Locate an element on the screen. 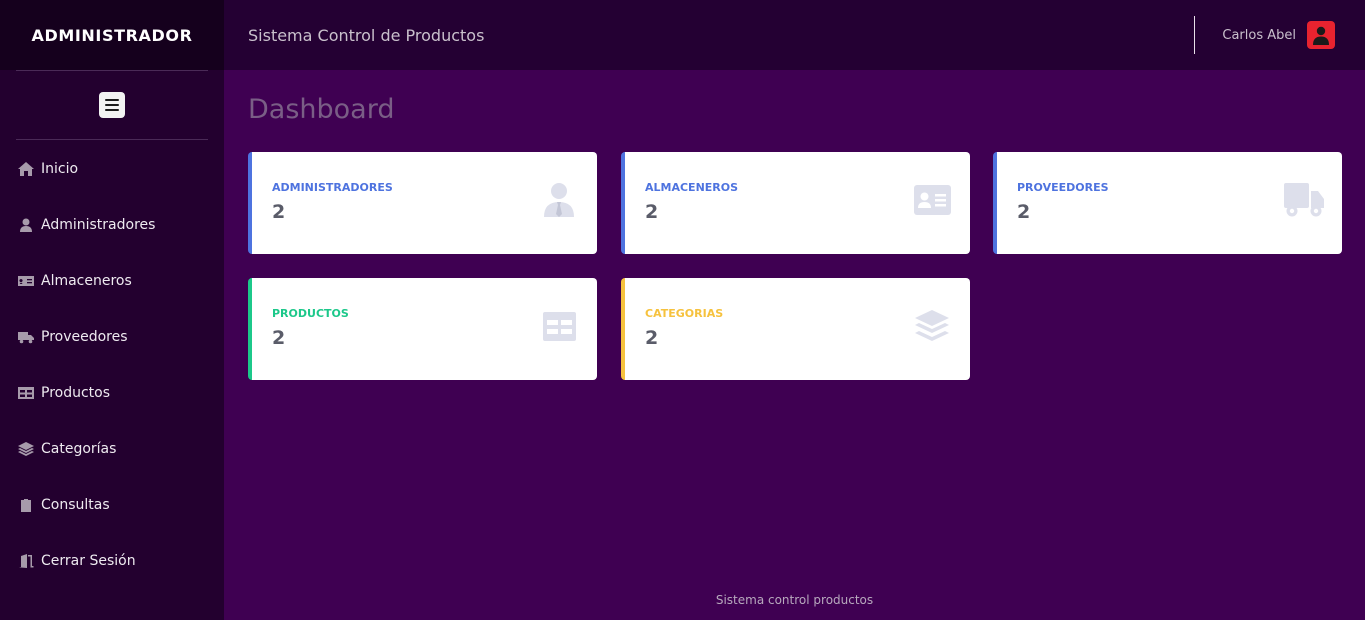 The image size is (1365, 620). sidebar-item-administradores: Administradores is located at coordinates (112, 225).